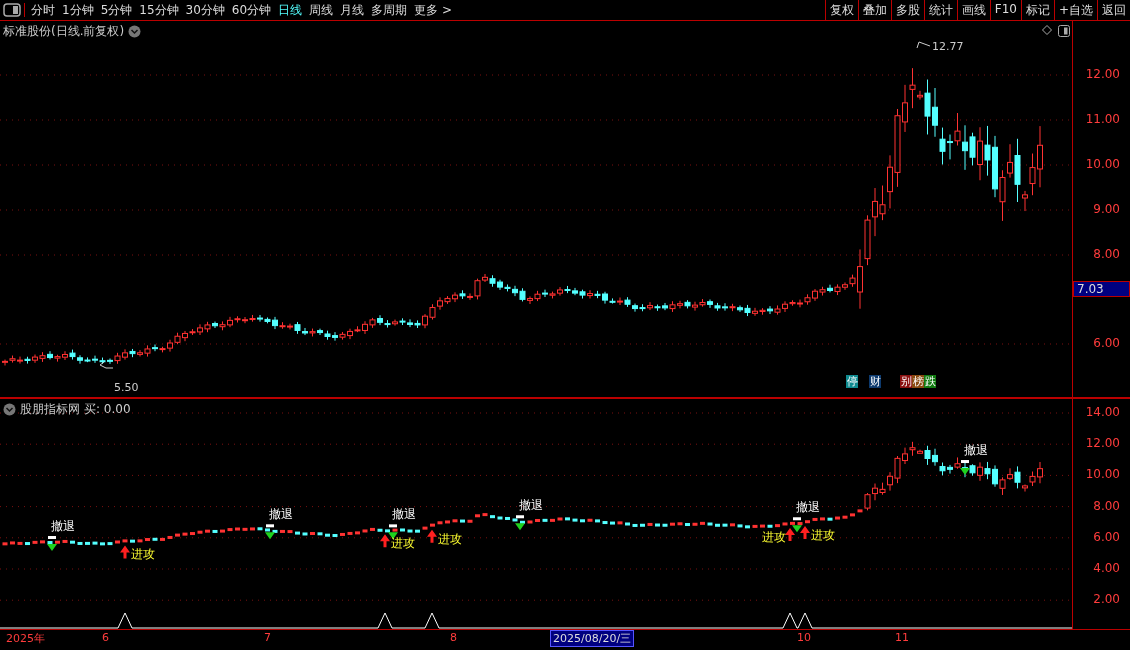  Describe the element at coordinates (918, 381) in the screenshot. I see `event-badge: 榜` at that location.